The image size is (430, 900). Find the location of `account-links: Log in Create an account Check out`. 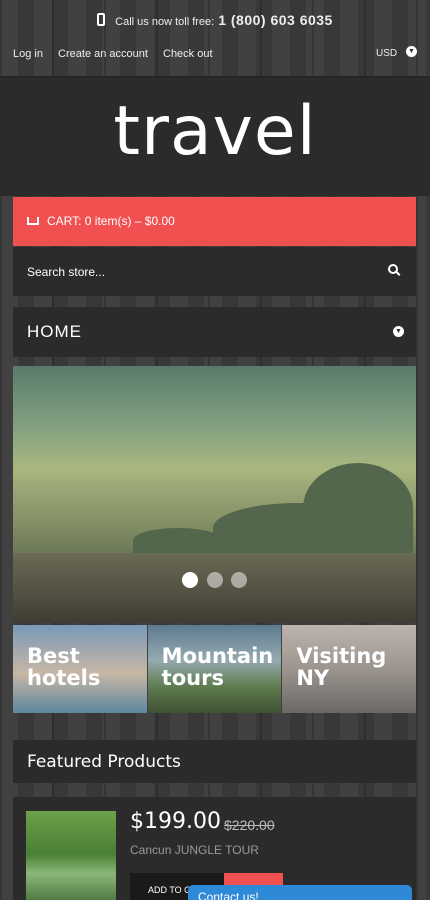

account-links: Log in Create an account Check out is located at coordinates (119, 54).